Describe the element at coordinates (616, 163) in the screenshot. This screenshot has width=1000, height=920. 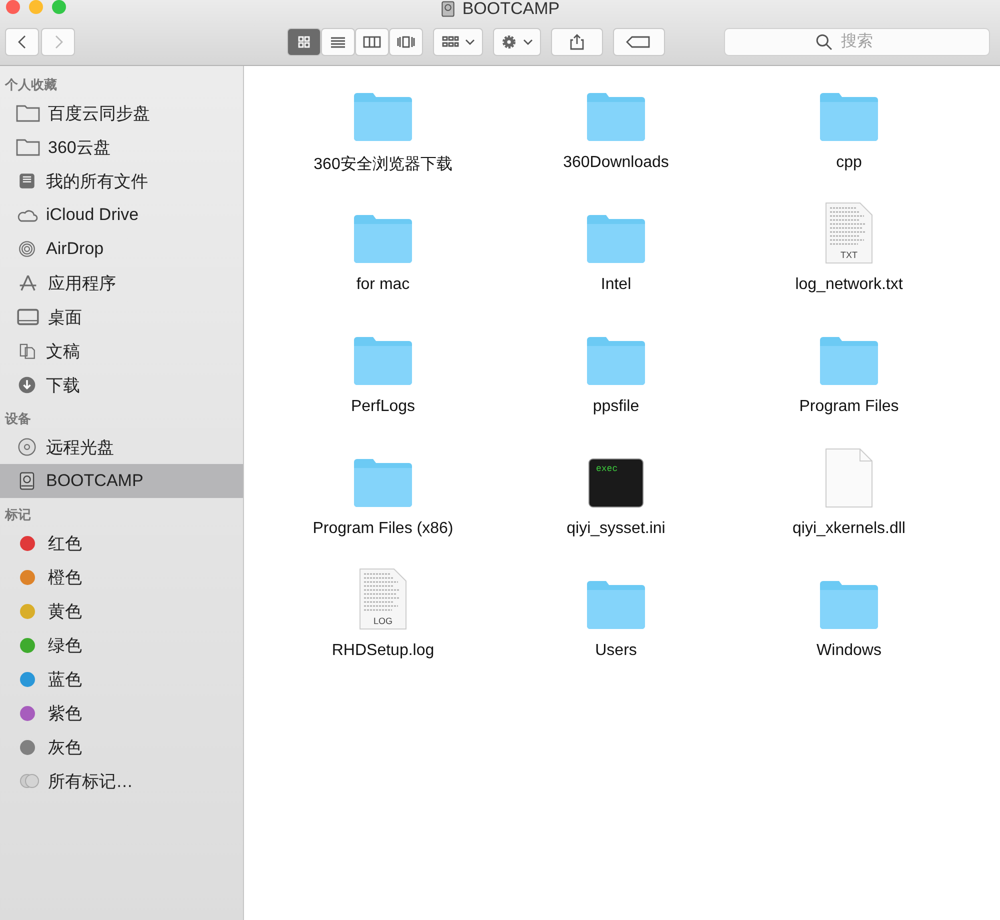
I see `file-name: 360Downloads` at that location.